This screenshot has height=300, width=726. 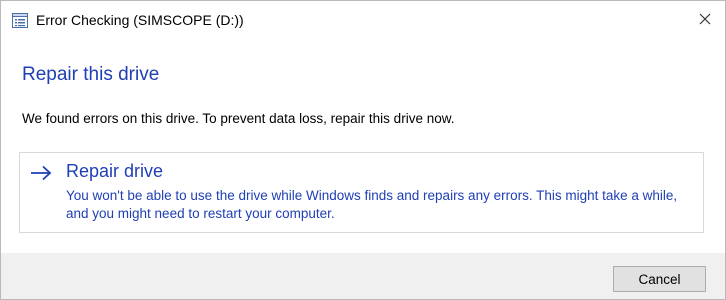 I want to click on close-icon, so click(x=705, y=21).